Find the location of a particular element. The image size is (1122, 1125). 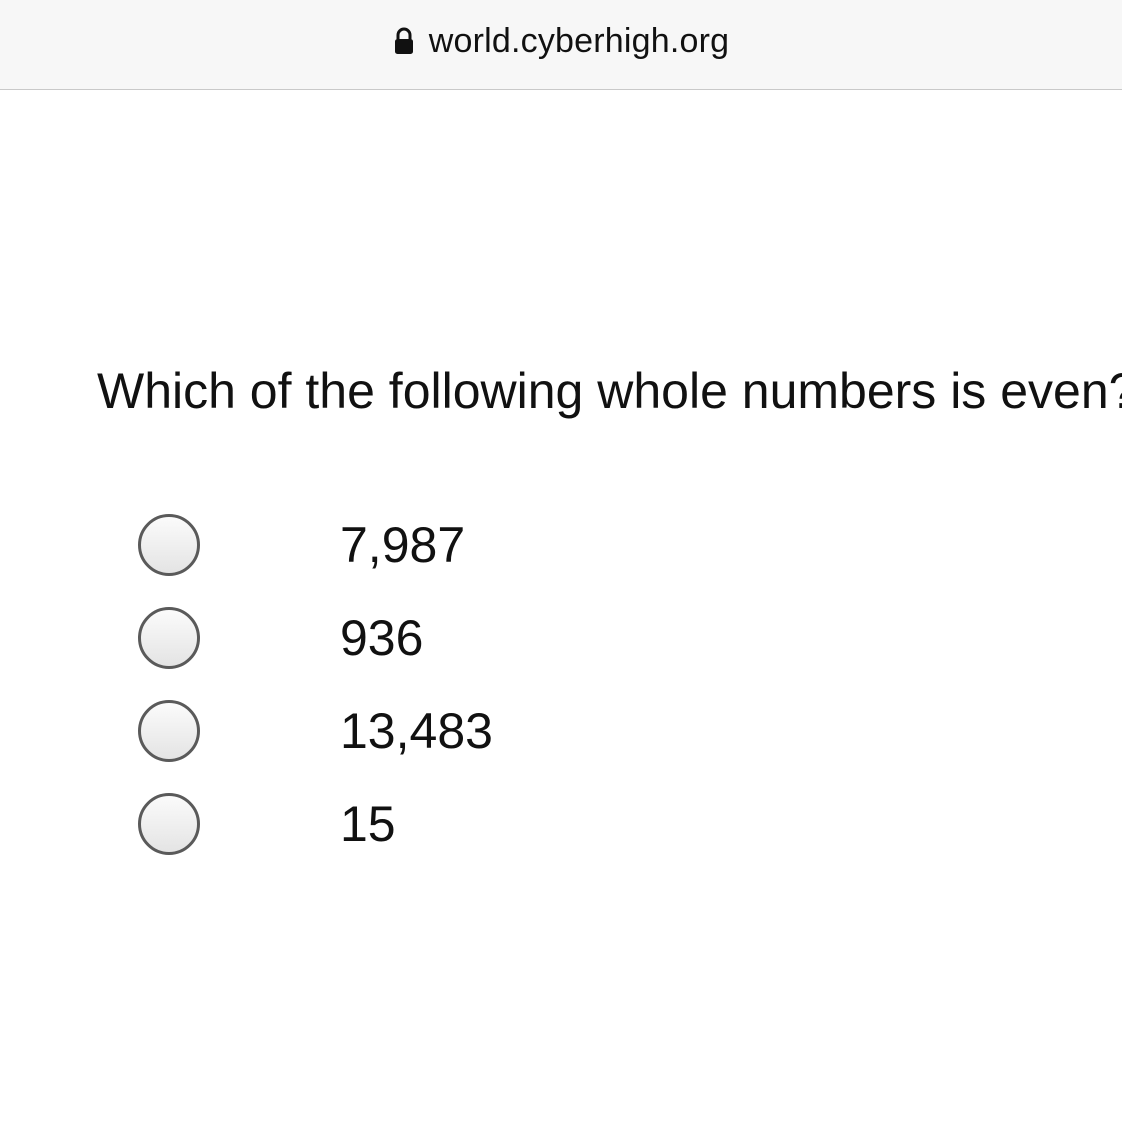

url-text: world.cyberhigh.org is located at coordinates (579, 40).